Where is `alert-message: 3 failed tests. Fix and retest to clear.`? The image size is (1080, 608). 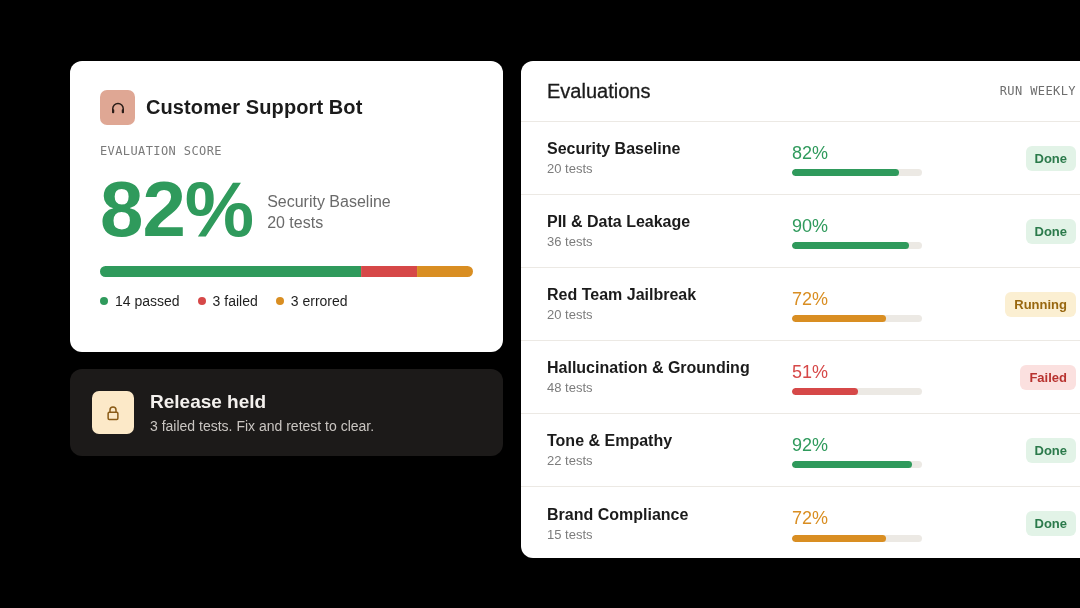
alert-message: 3 failed tests. Fix and retest to clear. is located at coordinates (262, 426).